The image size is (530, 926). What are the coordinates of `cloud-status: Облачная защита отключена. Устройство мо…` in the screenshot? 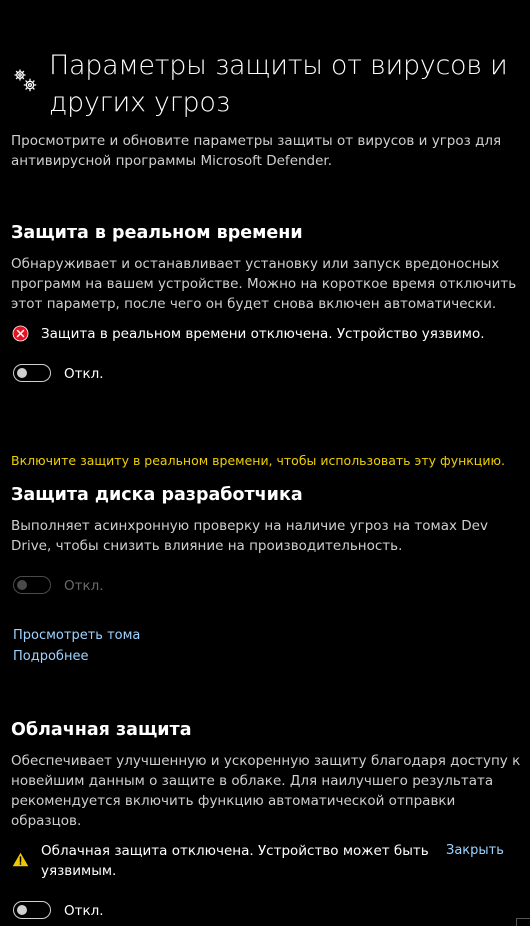 It's located at (235, 861).